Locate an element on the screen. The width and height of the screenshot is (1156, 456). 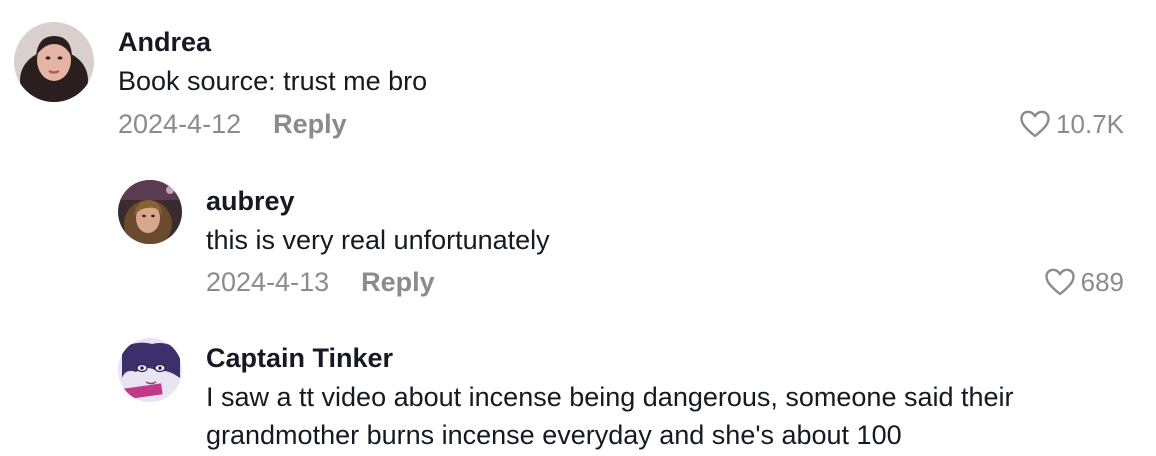
like-button: 689 is located at coordinates (1084, 282).